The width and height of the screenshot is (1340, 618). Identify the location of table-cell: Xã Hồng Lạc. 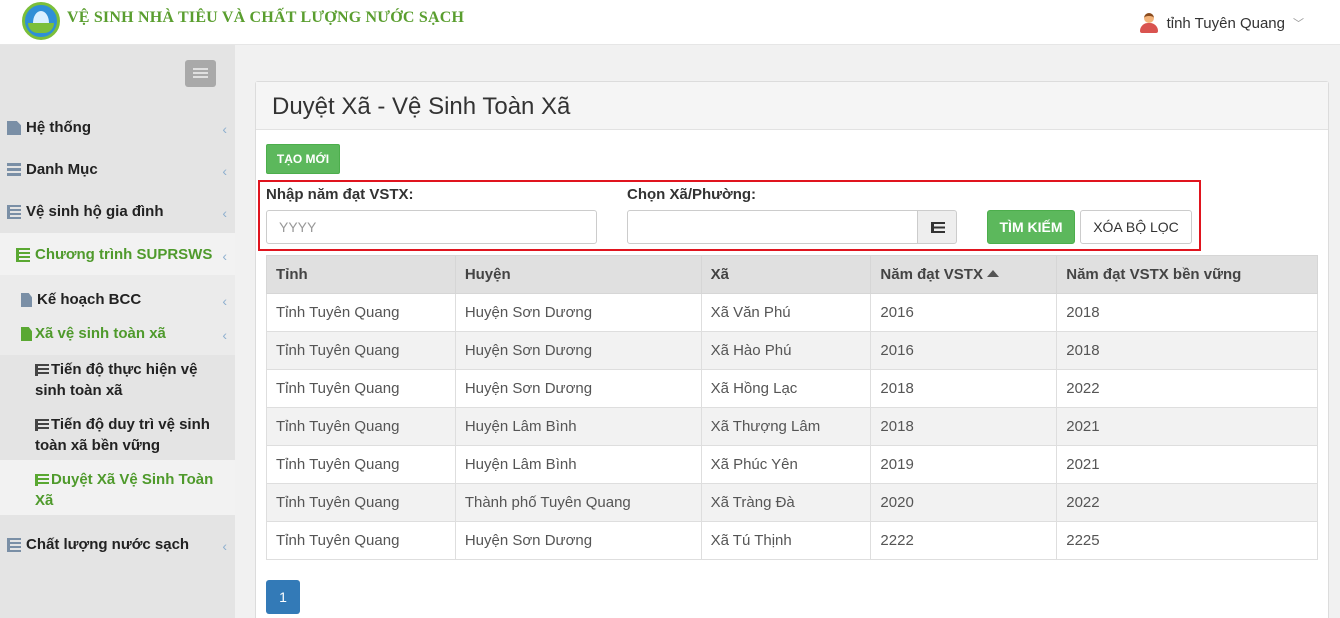
(786, 388).